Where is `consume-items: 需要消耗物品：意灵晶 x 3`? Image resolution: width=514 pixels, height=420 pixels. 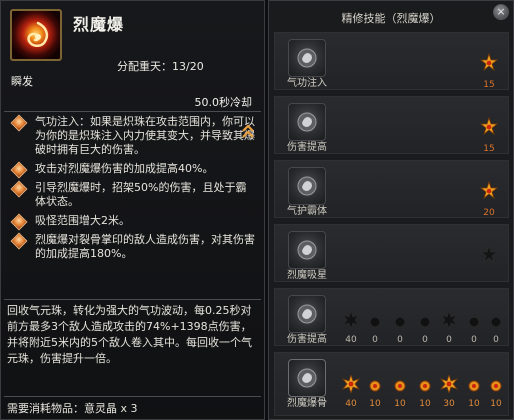
consume-items: 需要消耗物品：意灵晶 x 3 is located at coordinates (72, 408).